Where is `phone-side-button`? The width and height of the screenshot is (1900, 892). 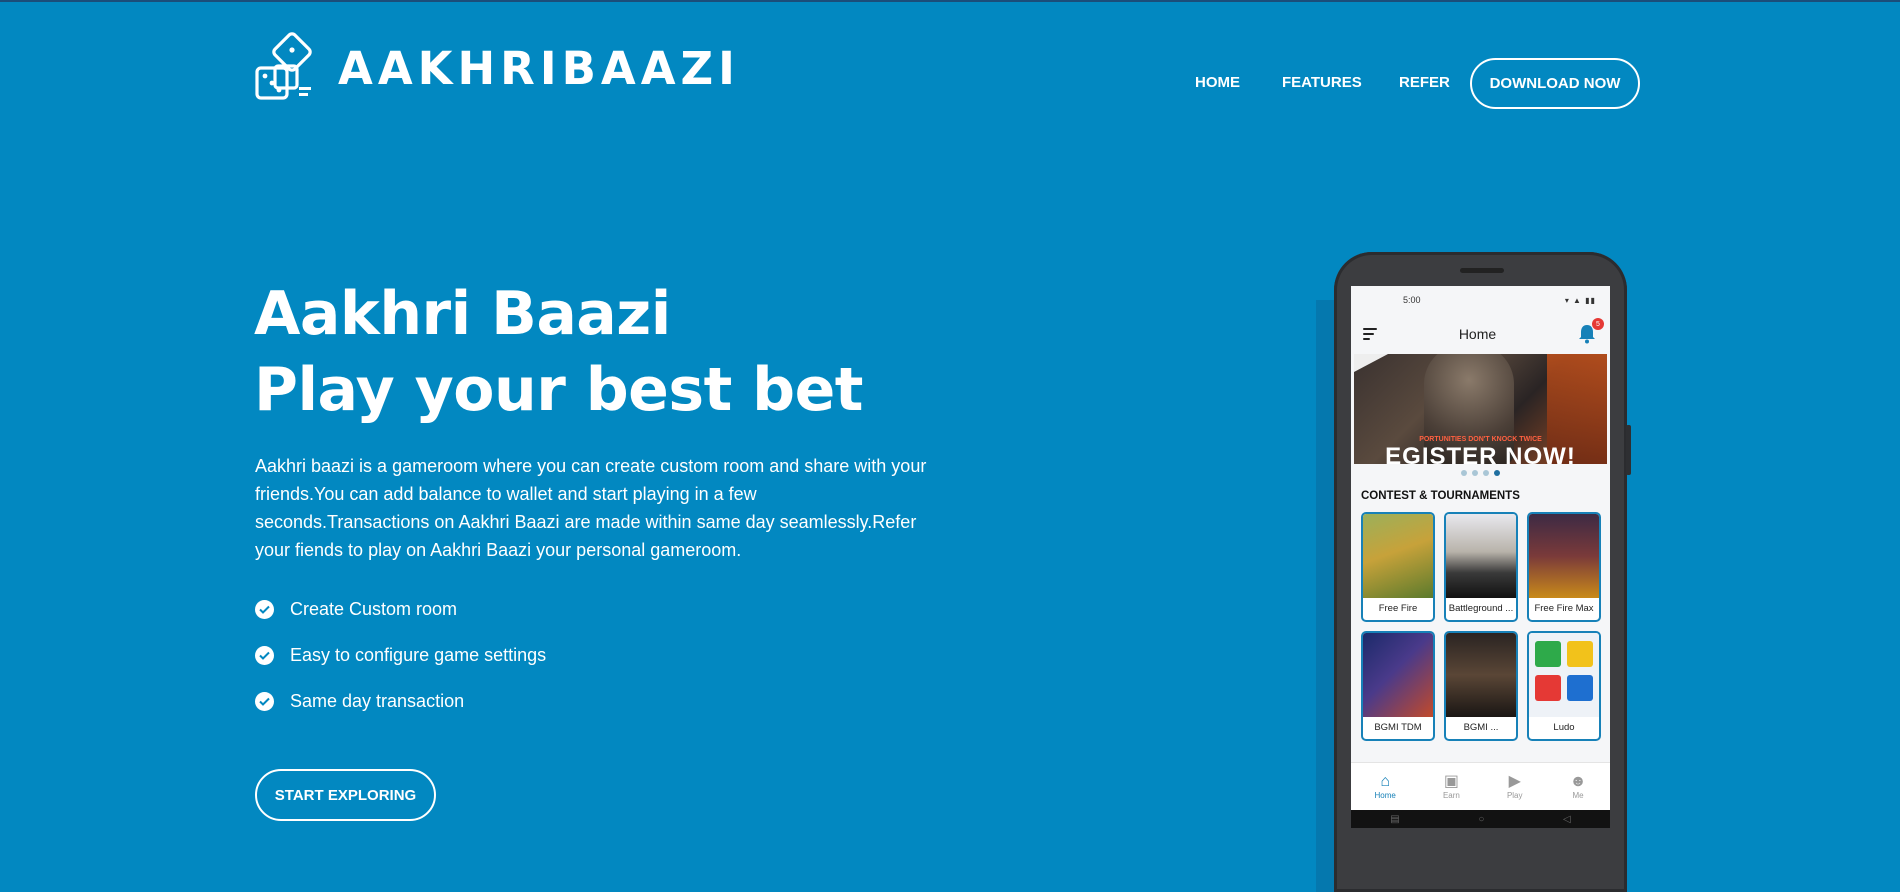 phone-side-button is located at coordinates (1628, 450).